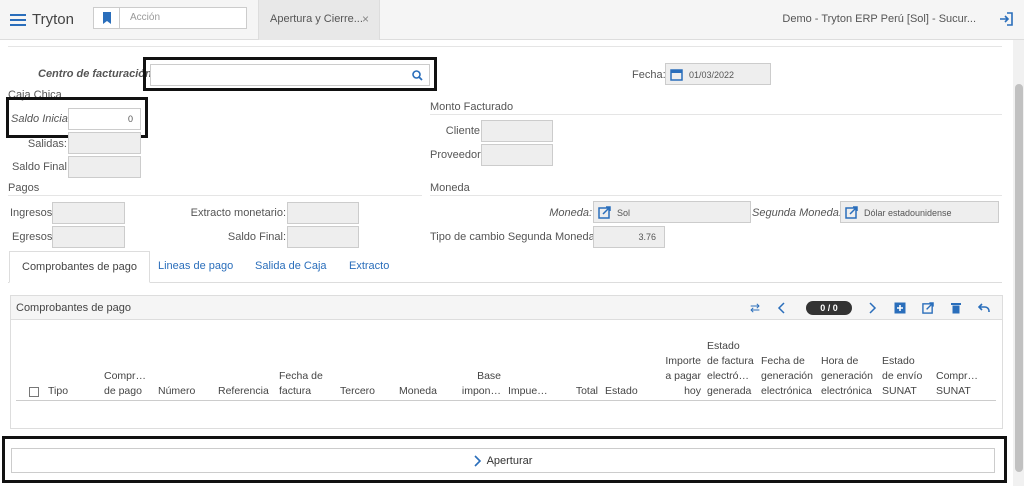 This screenshot has width=1024, height=486. What do you see at coordinates (88, 237) in the screenshot?
I see `egresos-field` at bounding box center [88, 237].